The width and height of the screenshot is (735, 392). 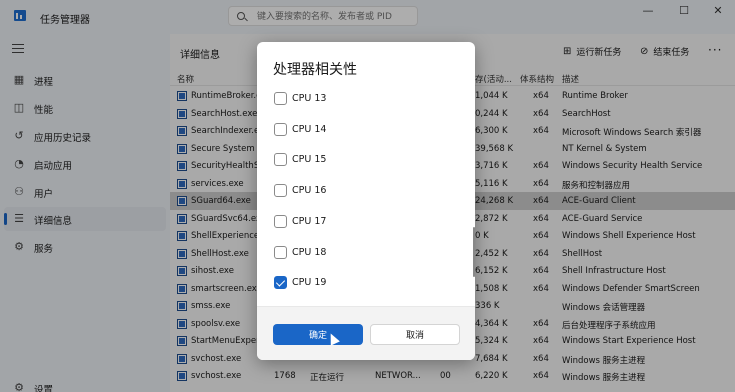 What do you see at coordinates (344, 130) in the screenshot?
I see `cpu-item: CPU 14` at bounding box center [344, 130].